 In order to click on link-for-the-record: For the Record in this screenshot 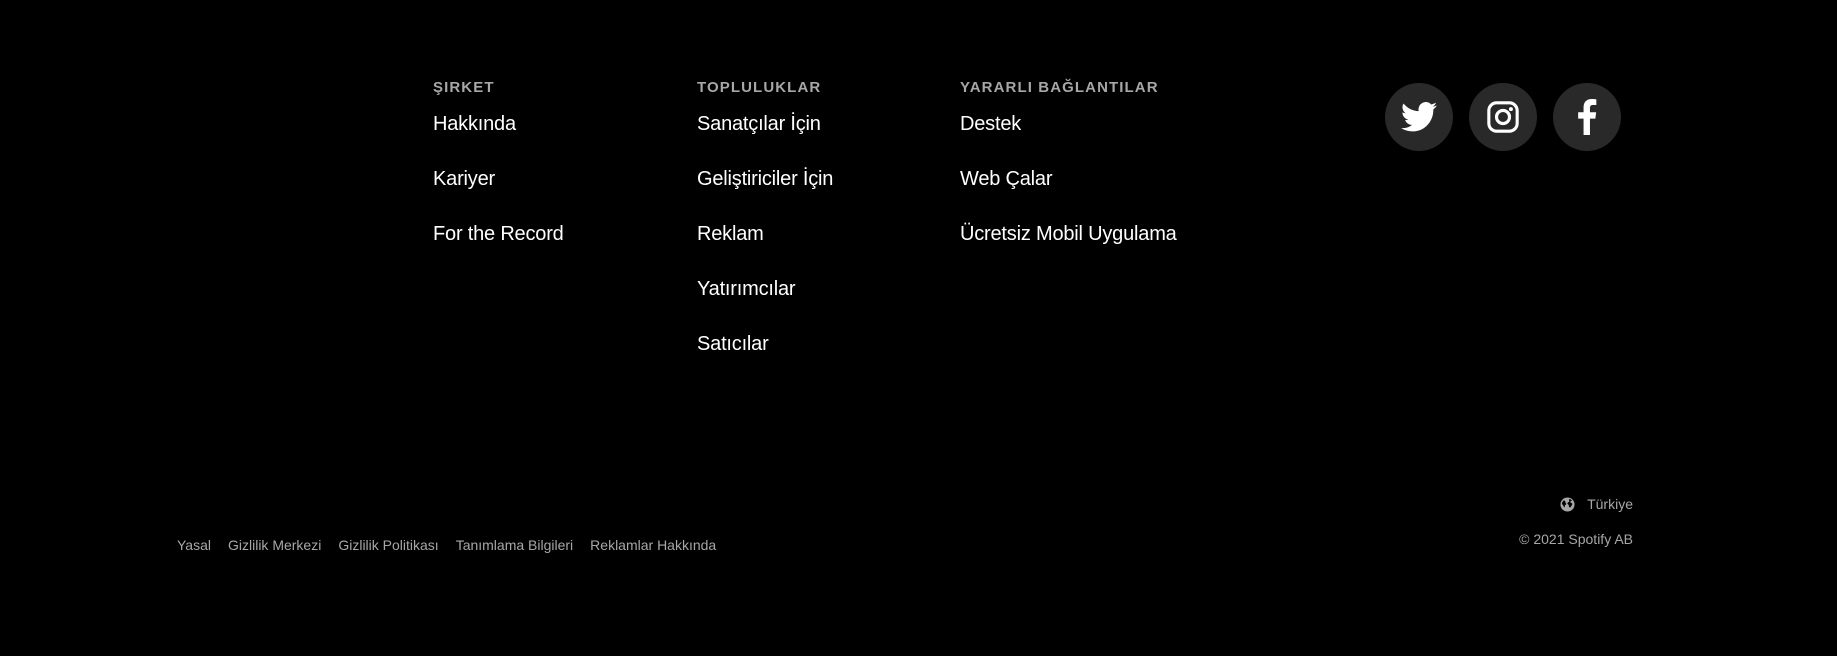, I will do `click(498, 234)`.